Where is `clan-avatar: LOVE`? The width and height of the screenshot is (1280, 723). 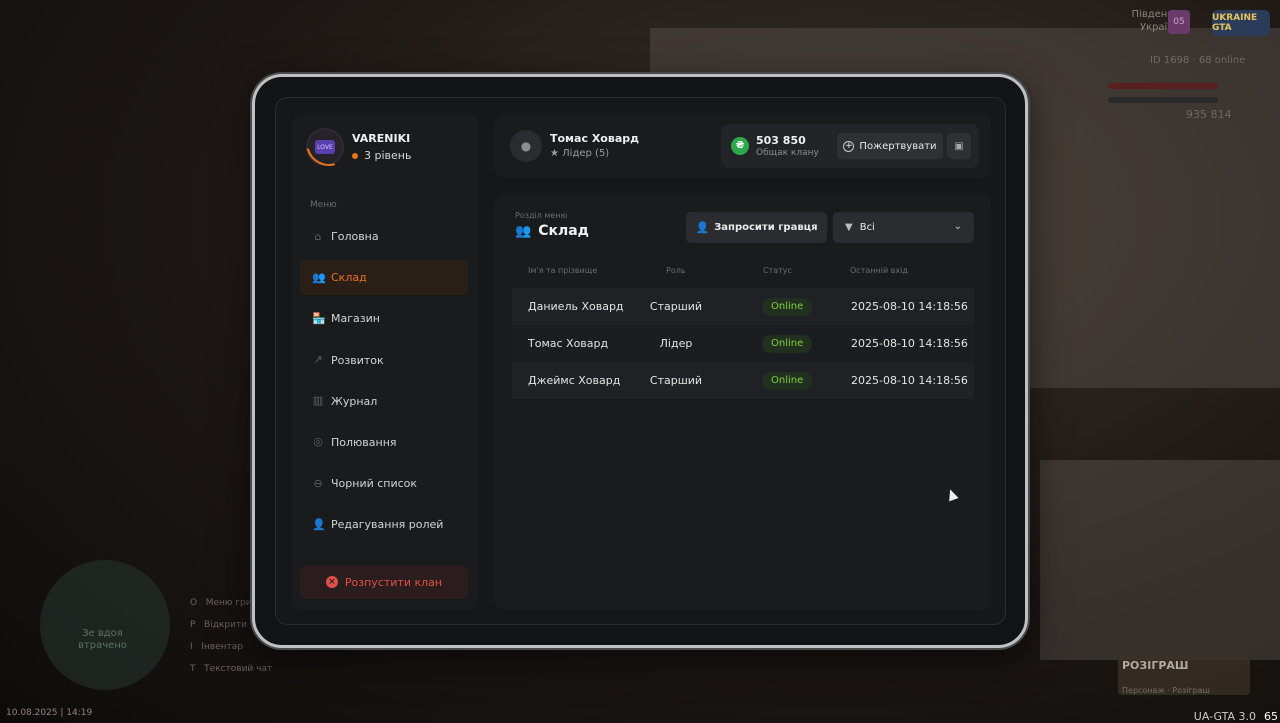 clan-avatar: LOVE is located at coordinates (325, 147).